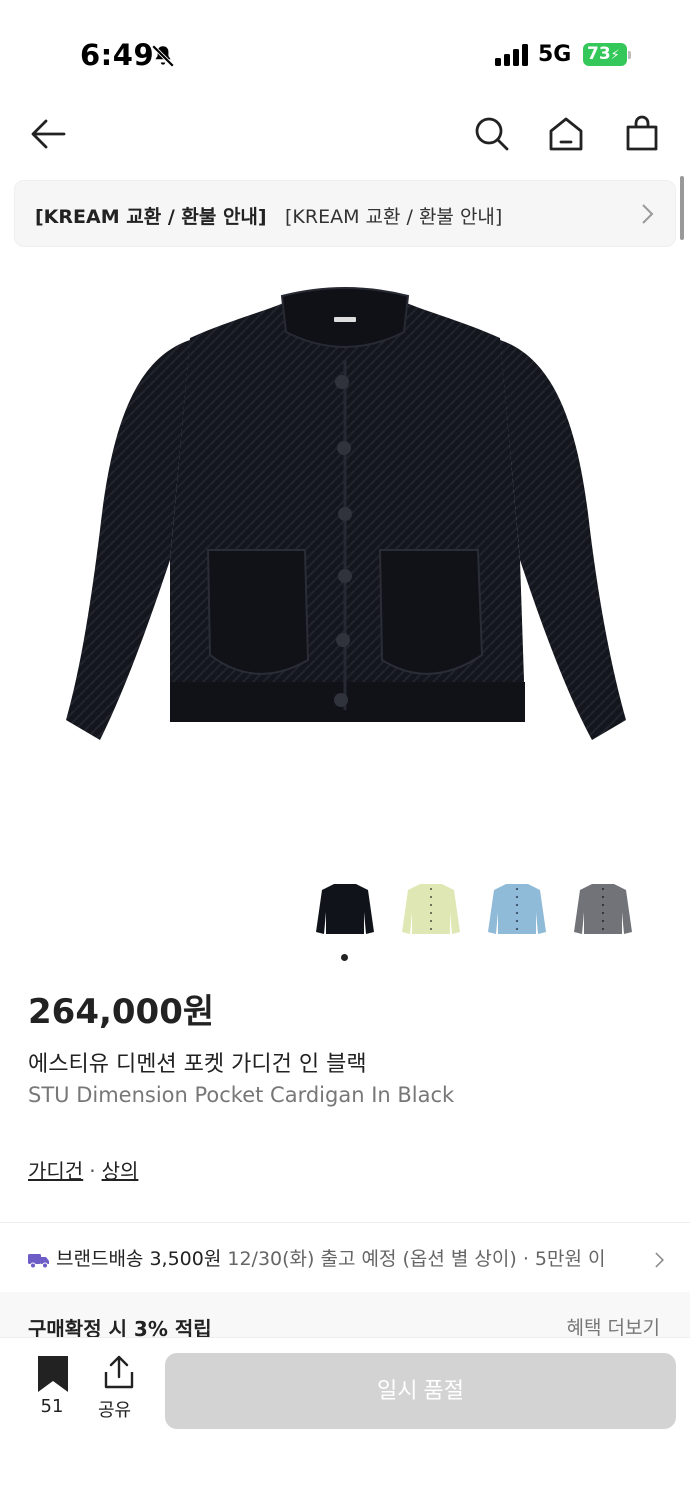 The image size is (690, 1500). Describe the element at coordinates (492, 134) in the screenshot. I see `search-icon` at that location.